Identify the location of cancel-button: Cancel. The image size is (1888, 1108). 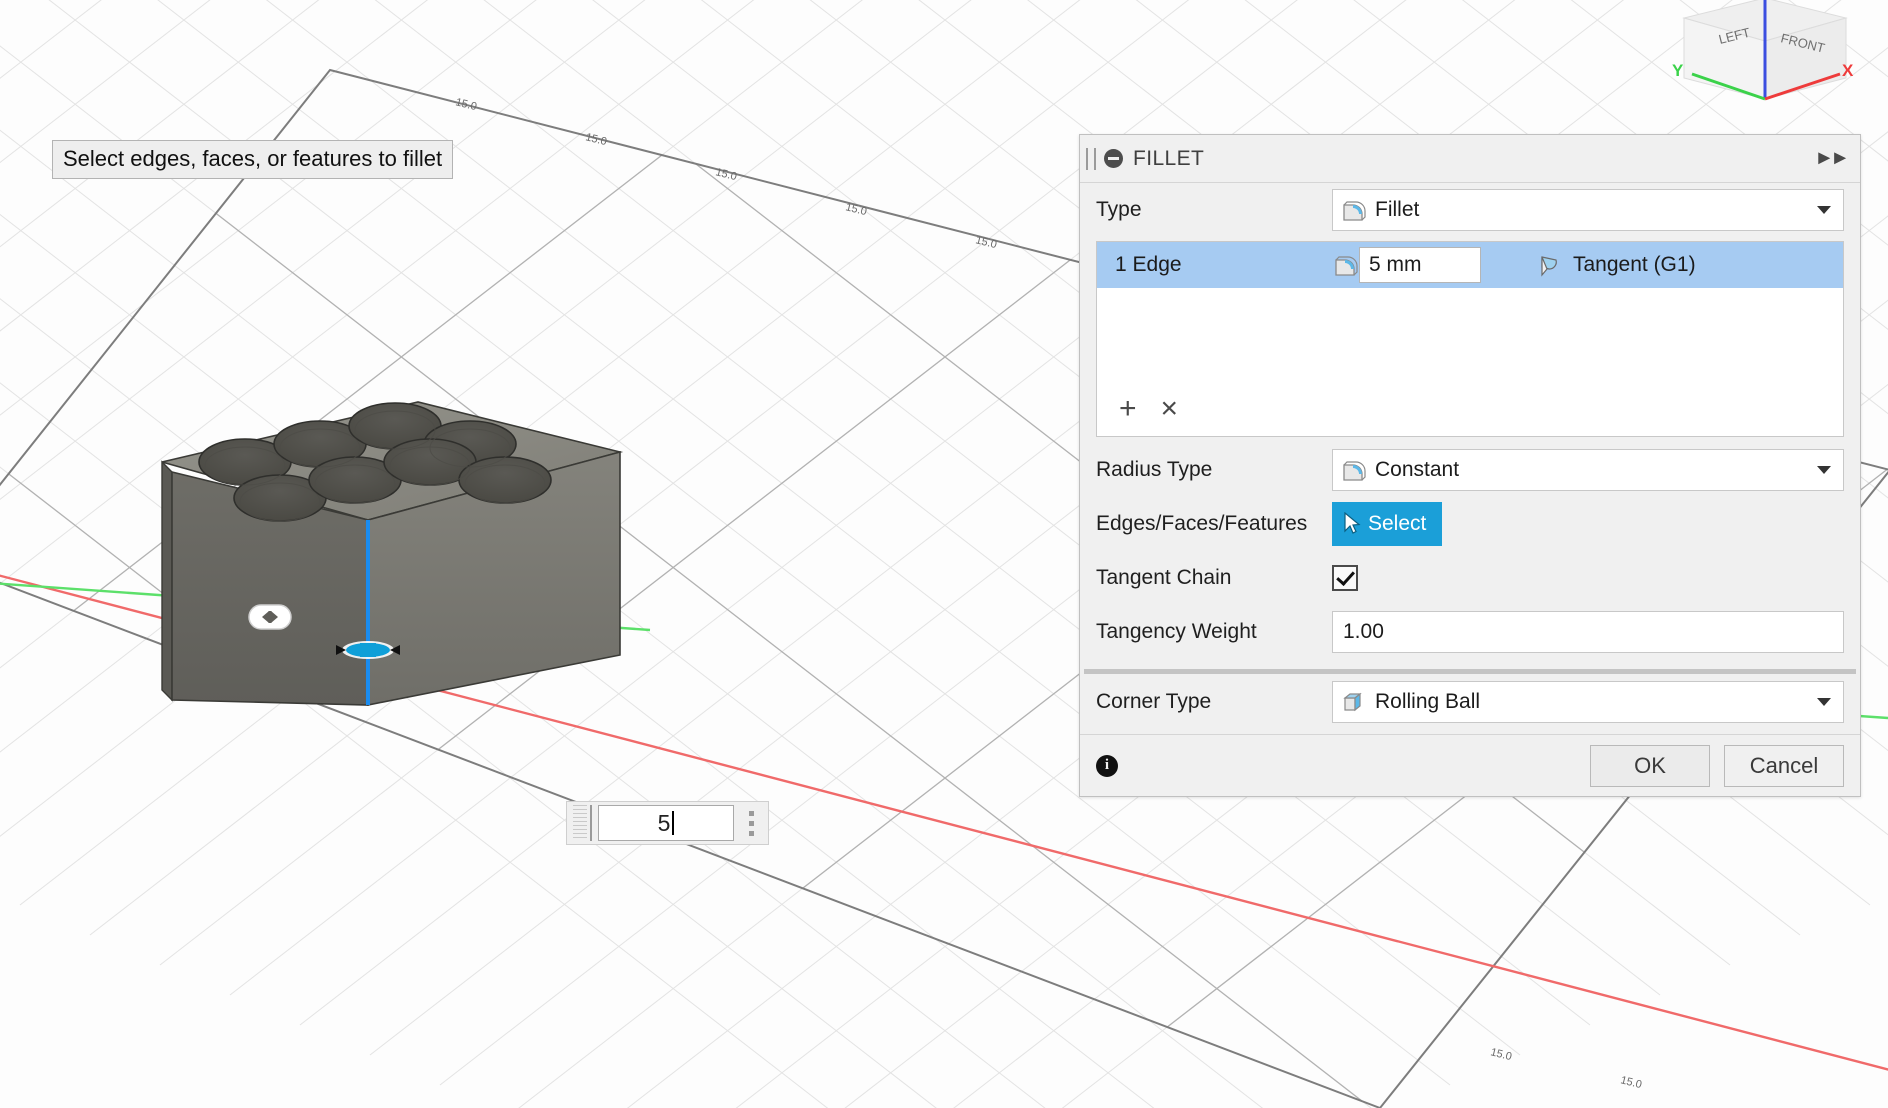
(1784, 765).